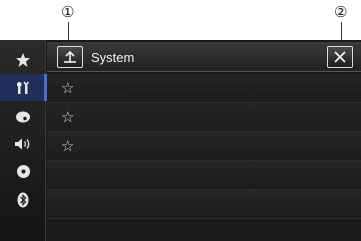 The image size is (361, 241). What do you see at coordinates (68, 12) in the screenshot?
I see `callout-1: ①` at bounding box center [68, 12].